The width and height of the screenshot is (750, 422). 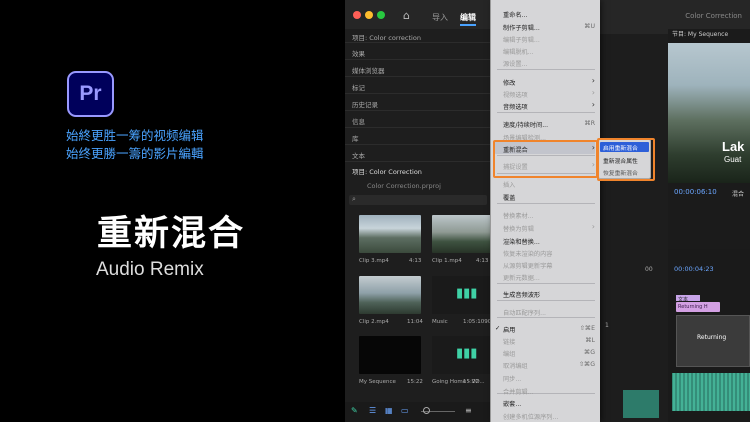 I want to click on returning-clip-label: Returning, so click(x=712, y=337).